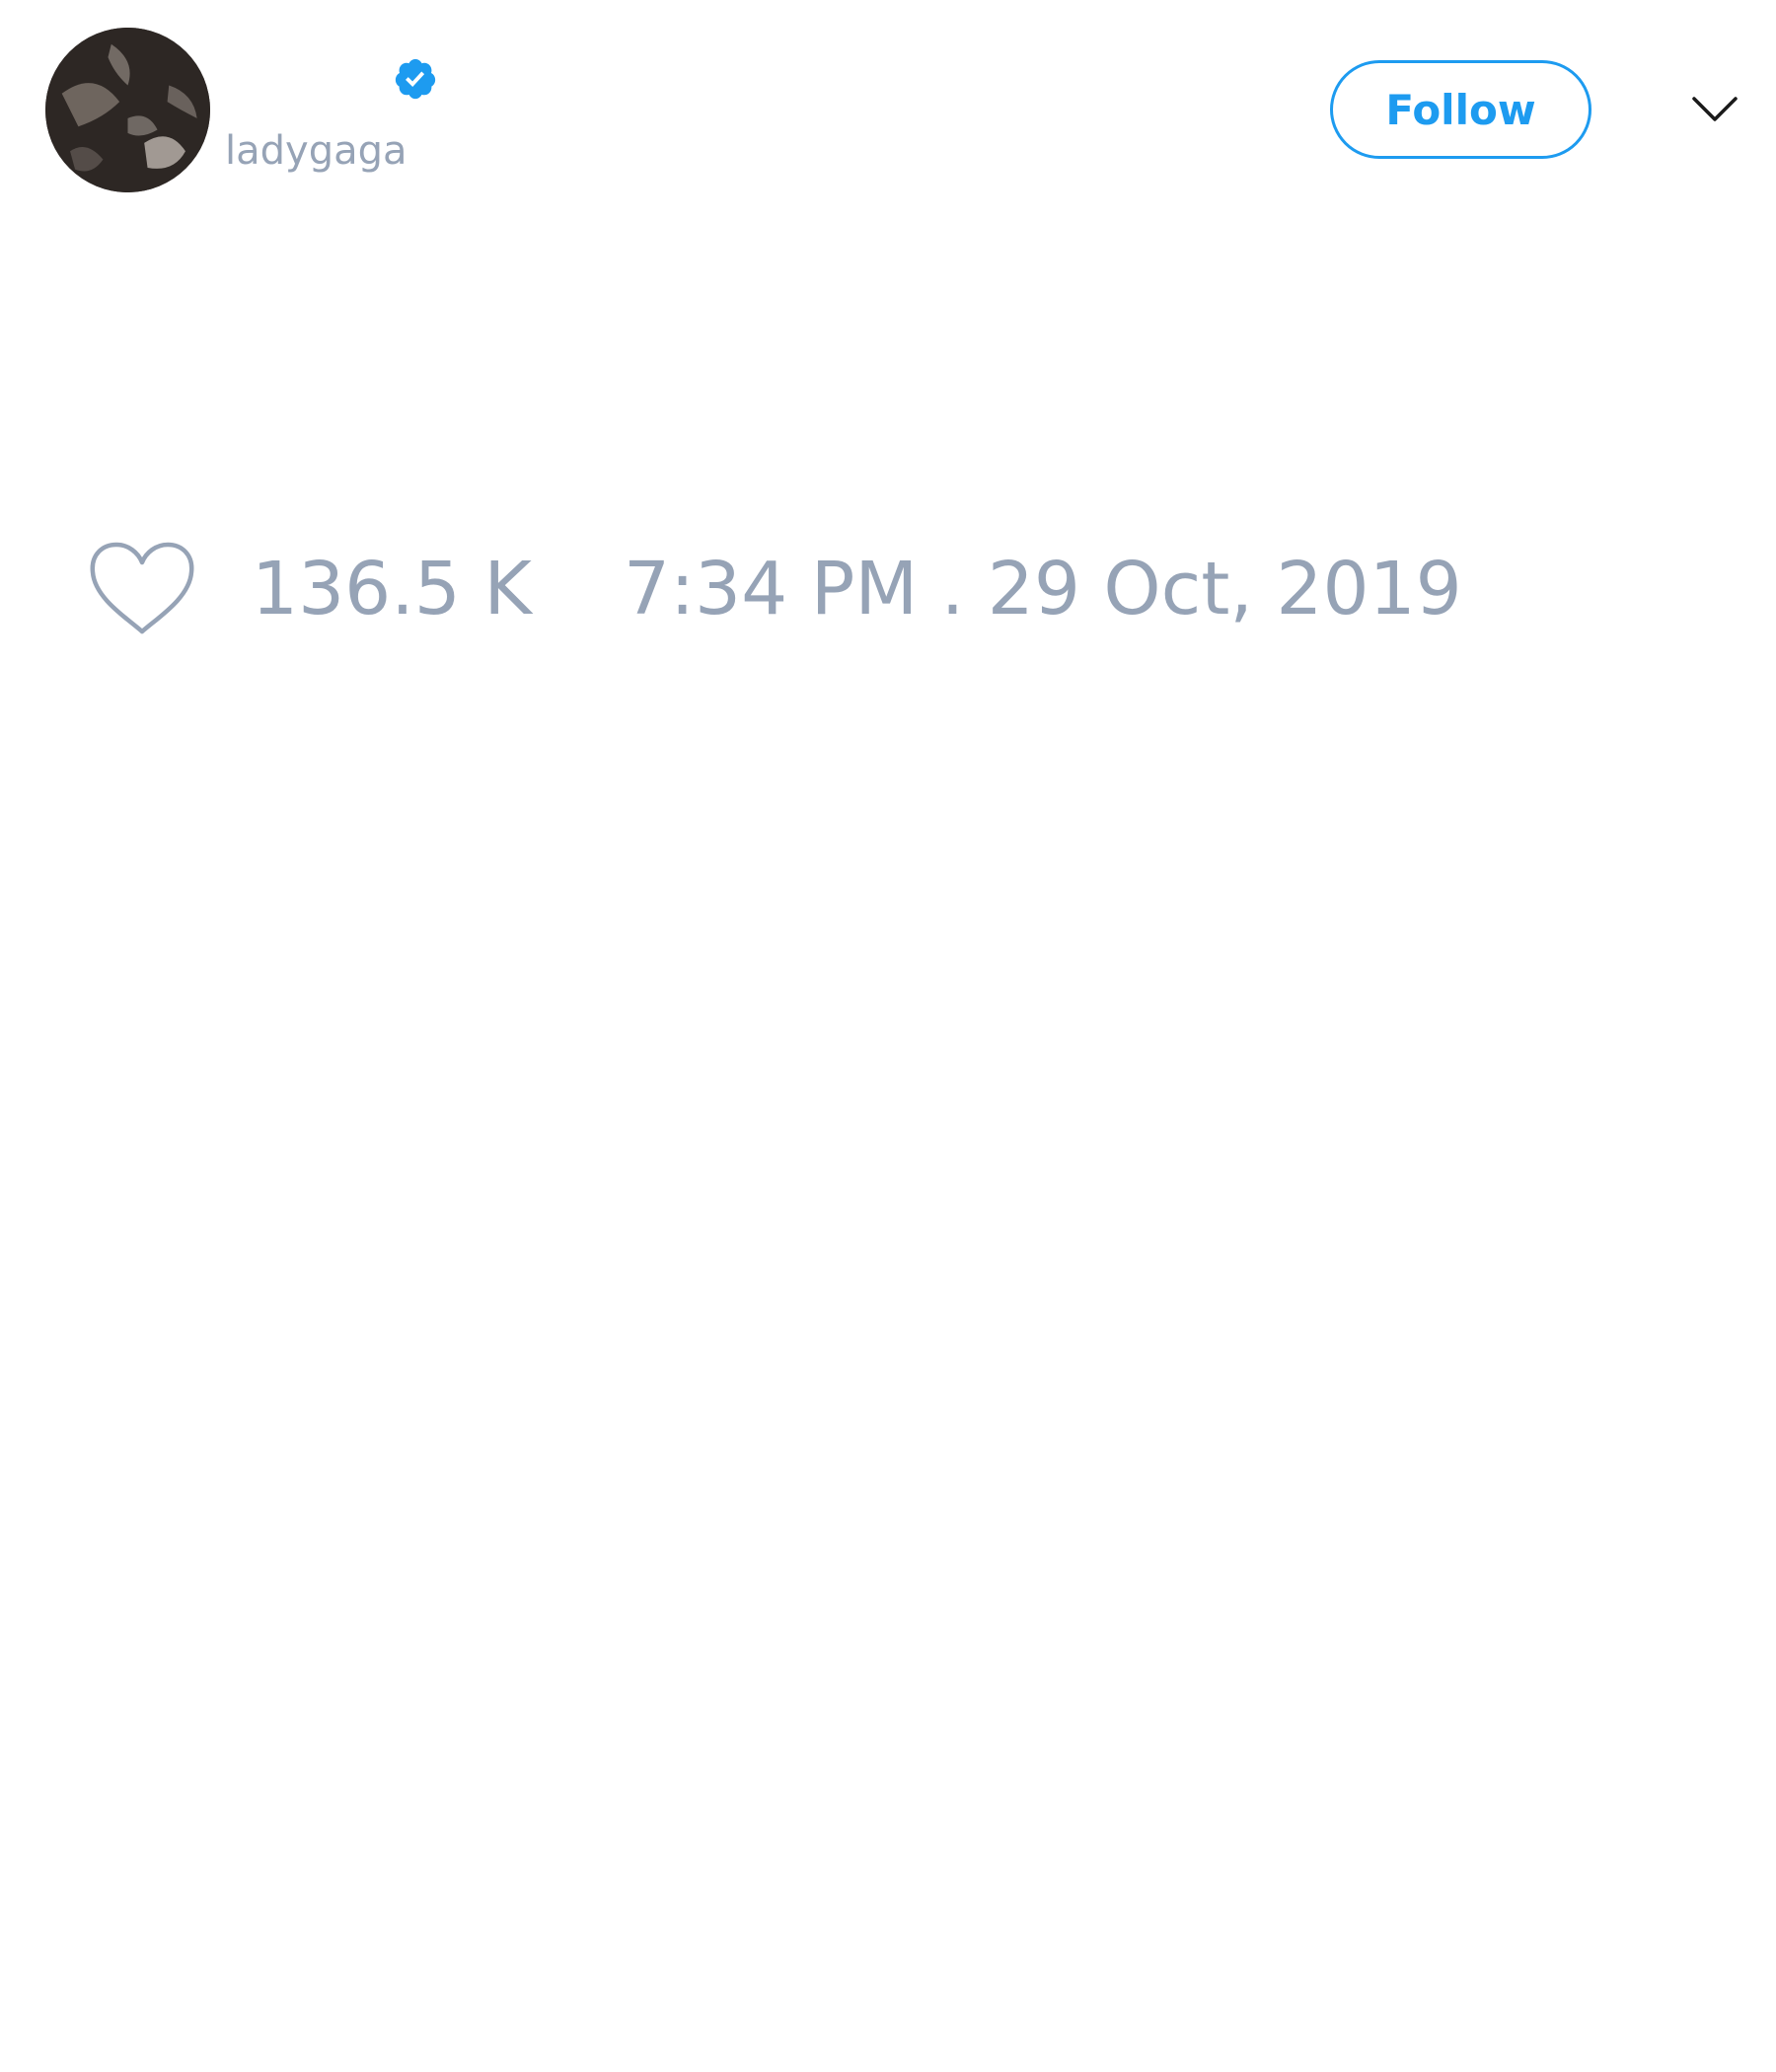 This screenshot has width=1776, height=2072. What do you see at coordinates (142, 590) in the screenshot?
I see `heart-outline-icon` at bounding box center [142, 590].